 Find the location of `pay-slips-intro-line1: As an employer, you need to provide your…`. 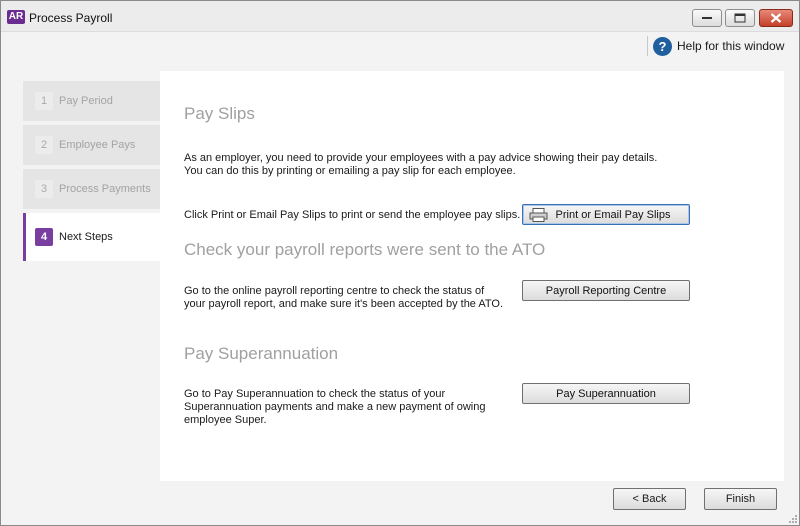

pay-slips-intro-line1: As an employer, you need to provide your… is located at coordinates (421, 158).